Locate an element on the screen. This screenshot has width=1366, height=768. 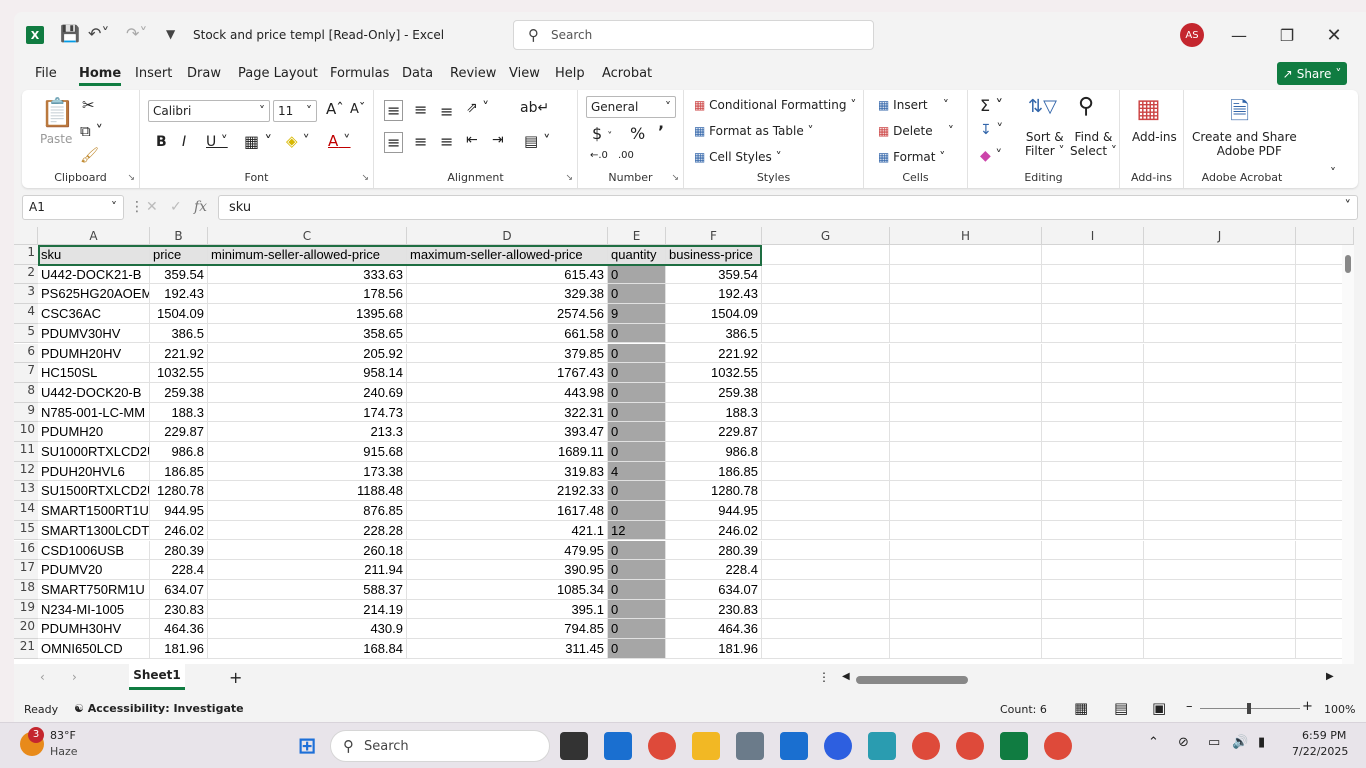
table-cell: U442-DOCK20-B is located at coordinates (94, 392).